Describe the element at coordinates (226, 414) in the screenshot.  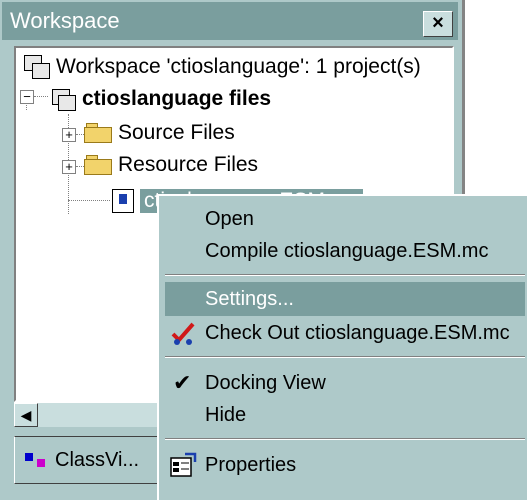
I see `menu-hide-label: Hide` at that location.